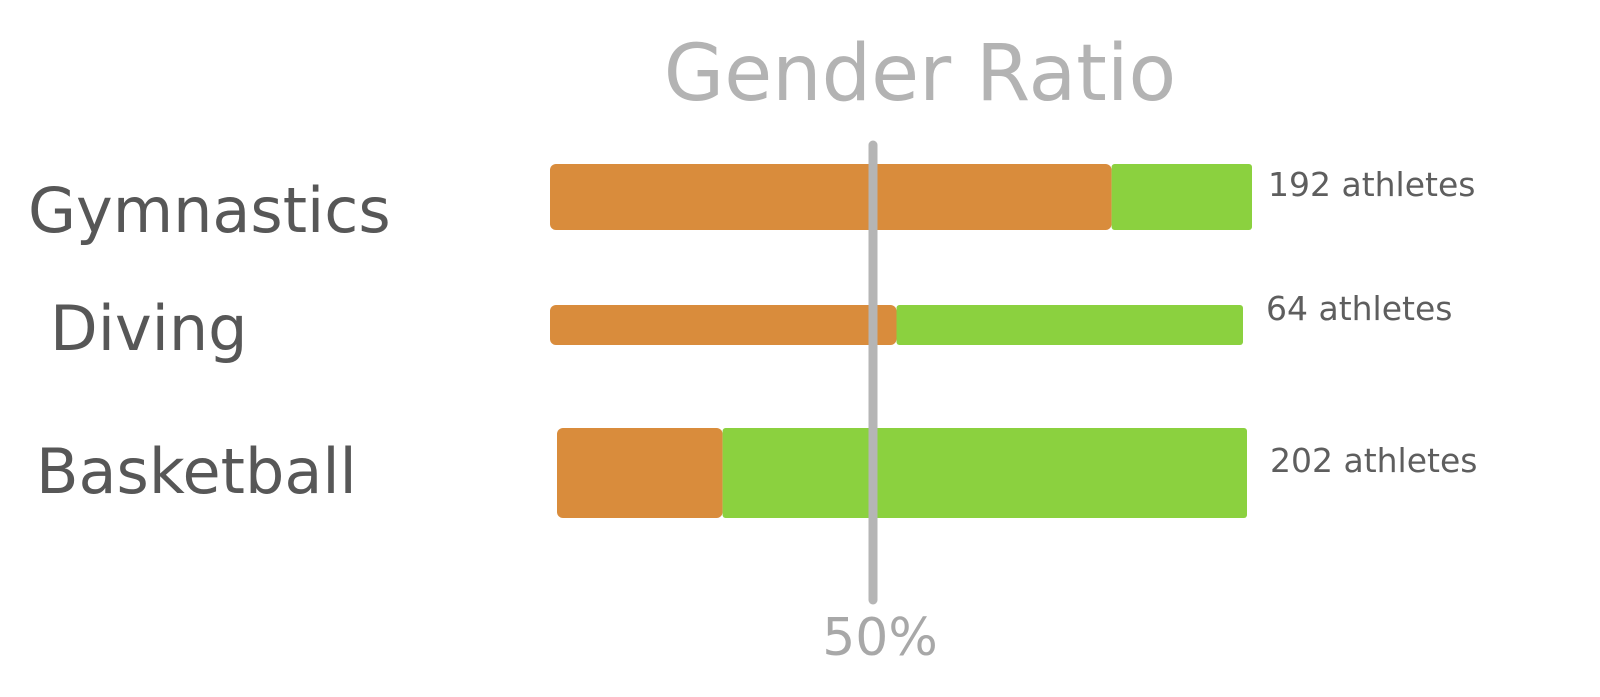 This screenshot has height=697, width=1600. I want to click on bar-segment-gymnastics-orange, so click(831, 197).